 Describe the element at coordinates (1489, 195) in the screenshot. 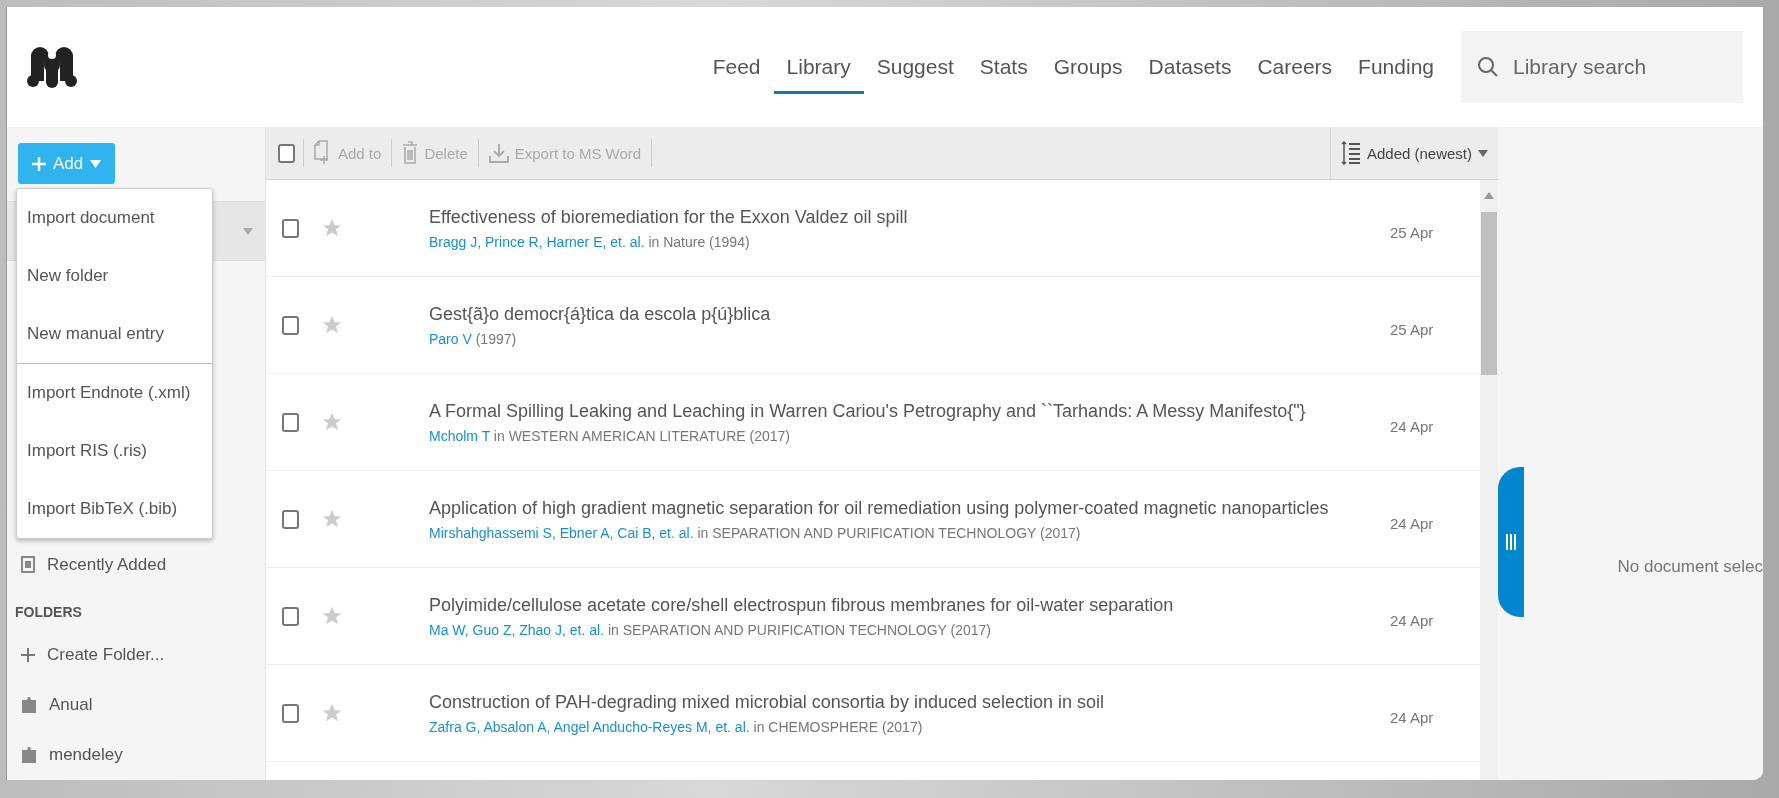

I see `scroll-up-icon` at that location.